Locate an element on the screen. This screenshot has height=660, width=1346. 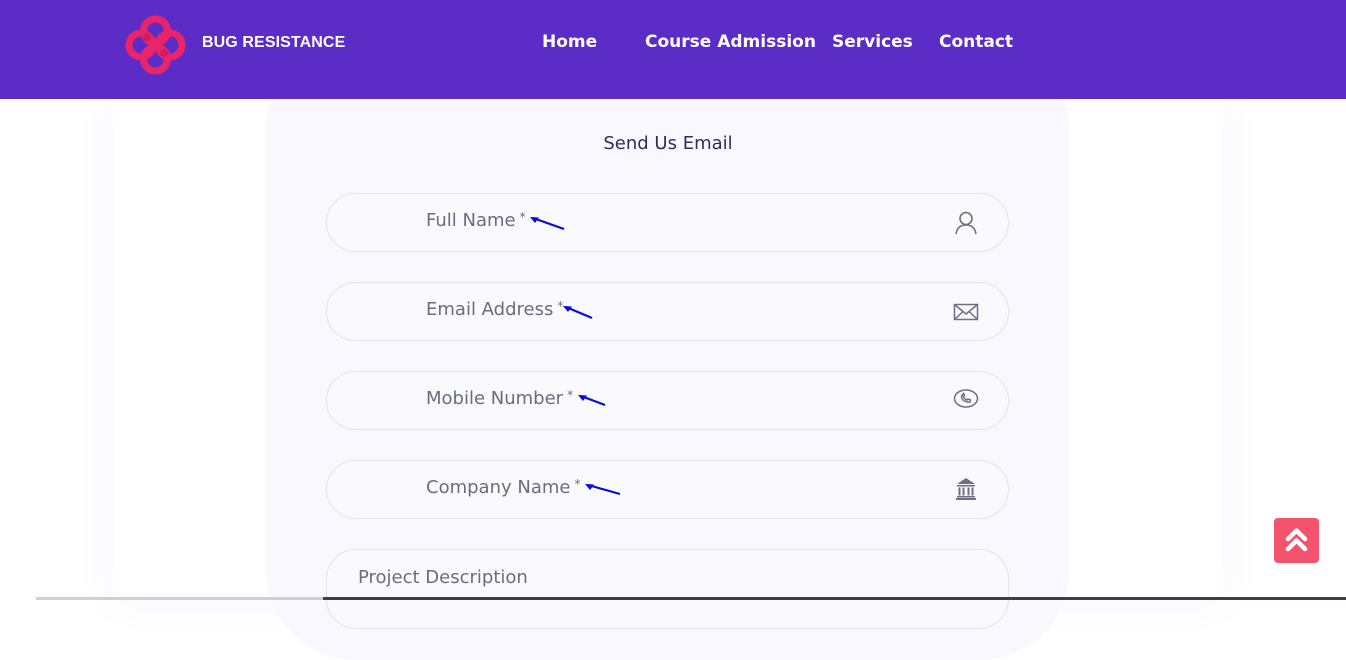
company-name-field: Company Name * is located at coordinates (667, 489).